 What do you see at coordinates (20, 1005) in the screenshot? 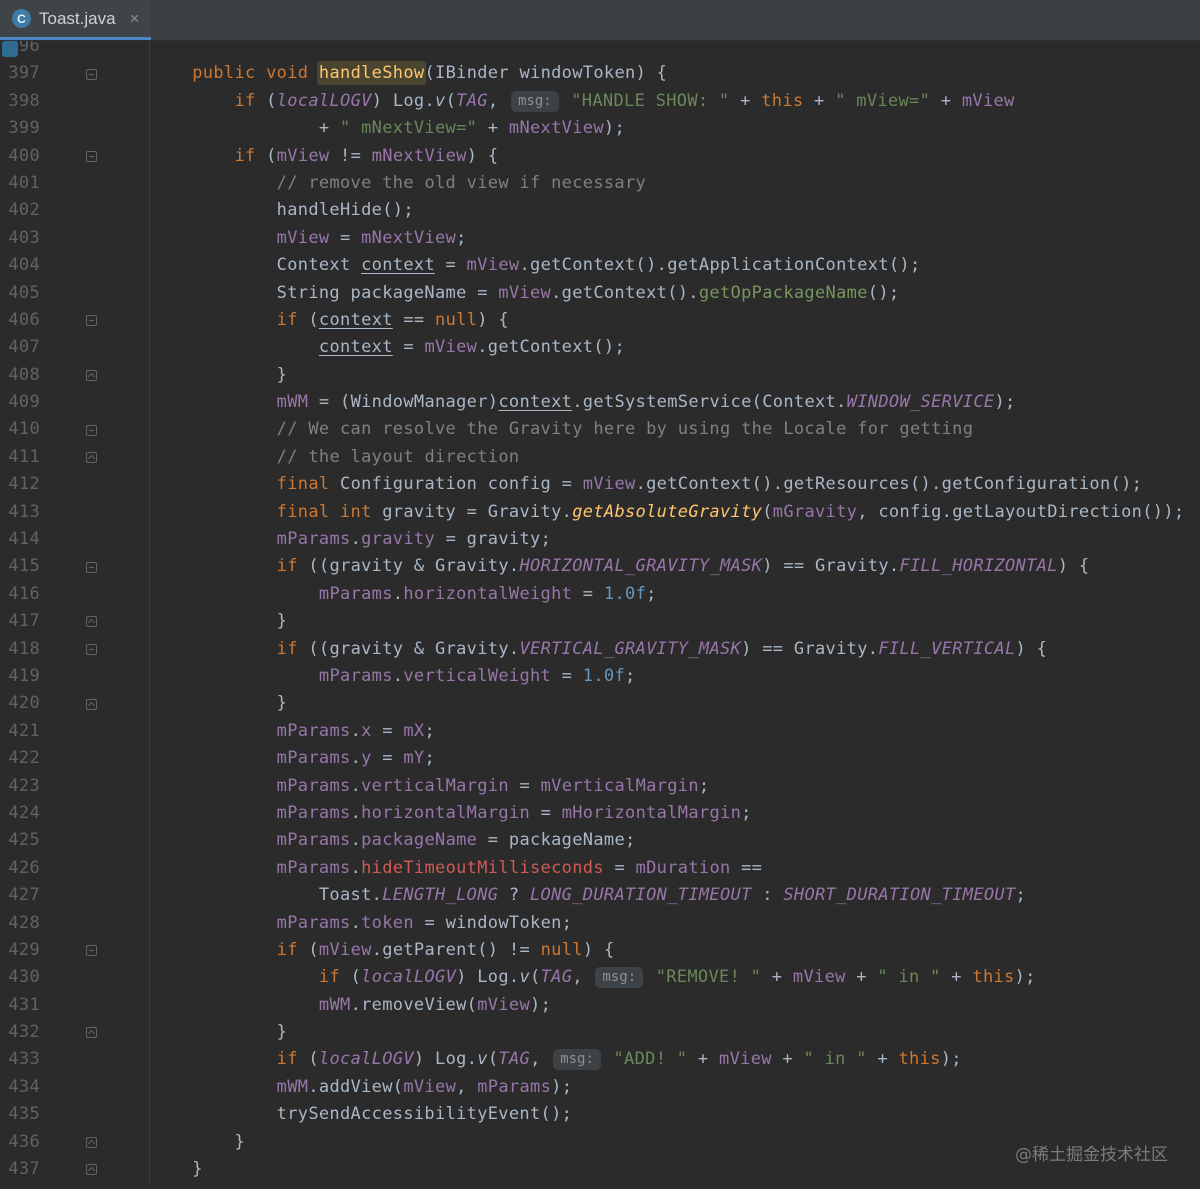
I see `line-number: 431` at bounding box center [20, 1005].